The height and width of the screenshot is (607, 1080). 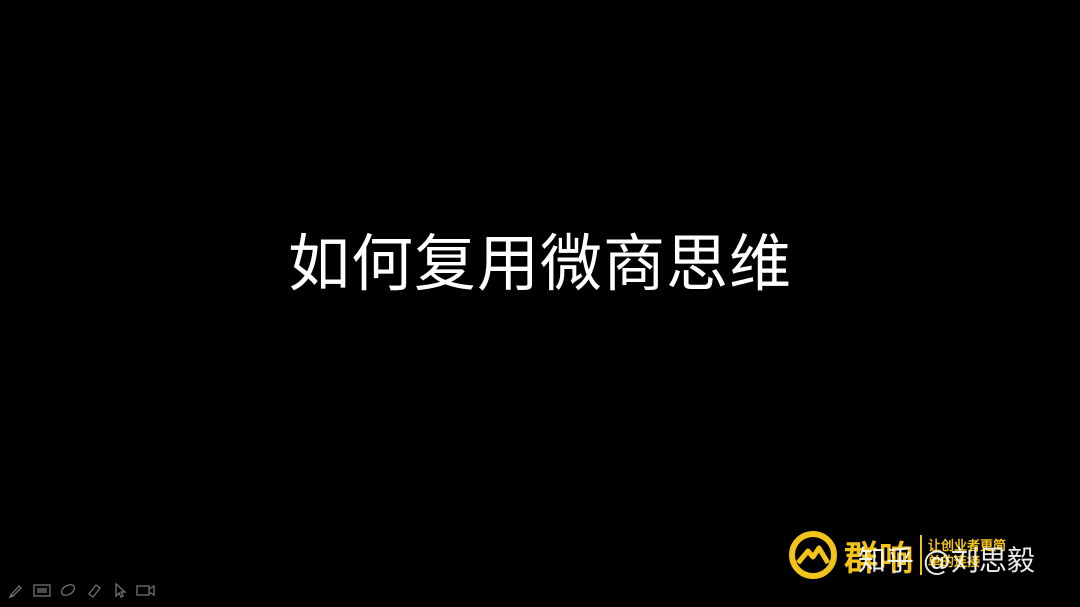 I want to click on eraser-icon, so click(x=68, y=590).